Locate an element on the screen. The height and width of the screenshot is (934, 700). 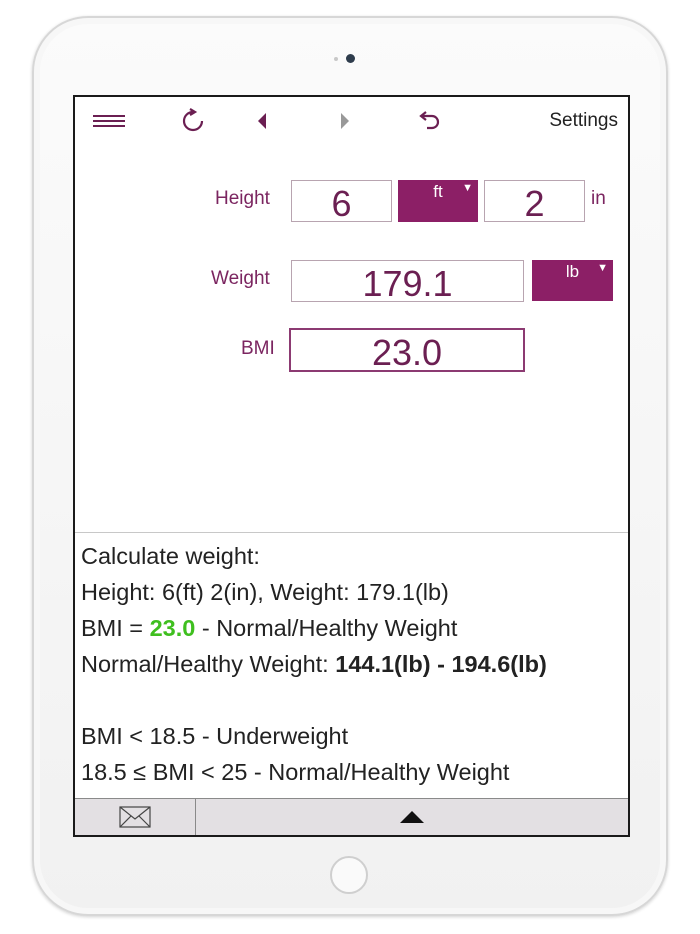
results-spacer is located at coordinates (354, 700).